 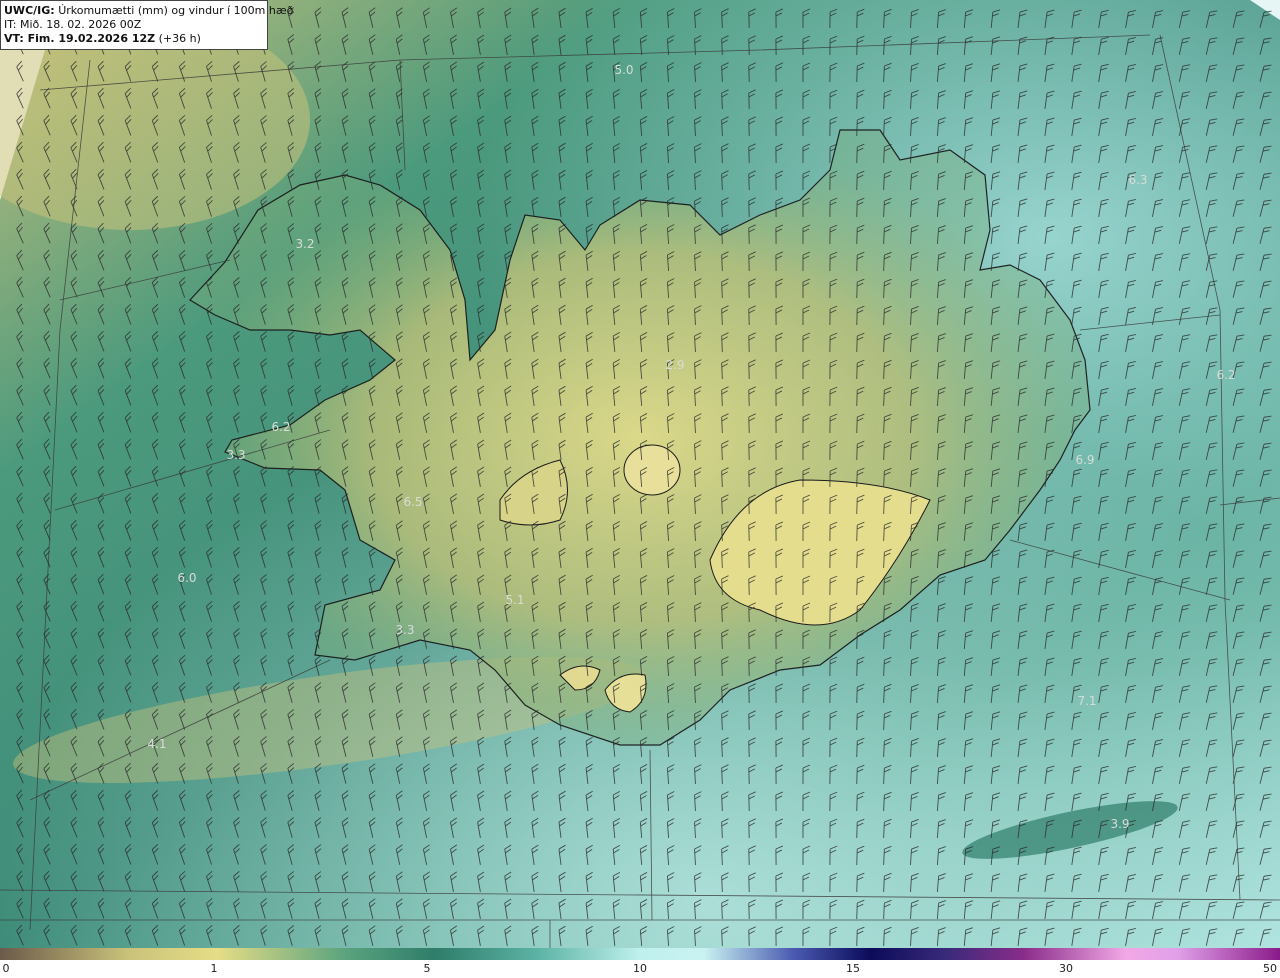 What do you see at coordinates (1270, 968) in the screenshot?
I see `colorbar-label: 50` at bounding box center [1270, 968].